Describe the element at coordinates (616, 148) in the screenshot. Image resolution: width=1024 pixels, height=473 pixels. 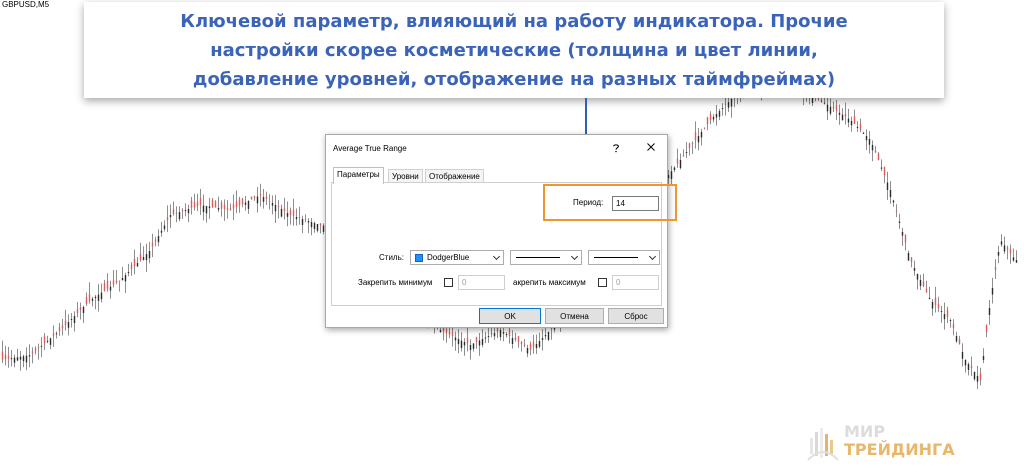
I see `question-mark-icon` at that location.